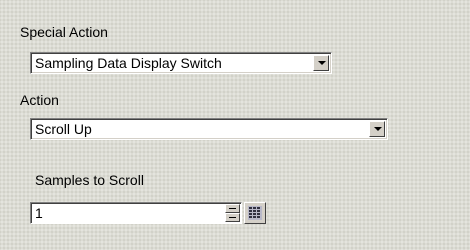  What do you see at coordinates (89, 180) in the screenshot?
I see `samples-to-scroll-label: Samples to Scroll` at bounding box center [89, 180].